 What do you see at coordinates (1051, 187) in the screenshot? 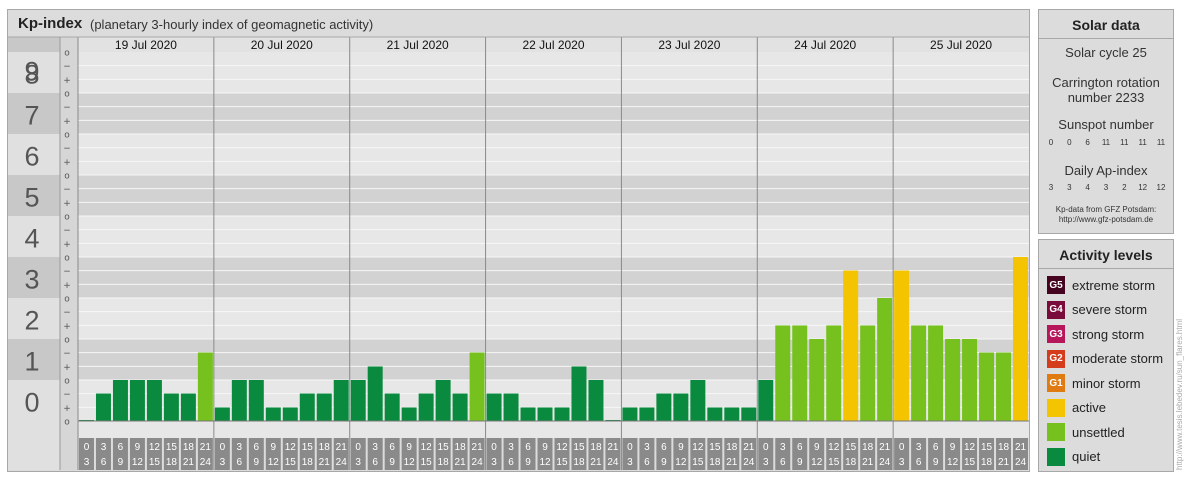
I see `ap-value: 3` at bounding box center [1051, 187].